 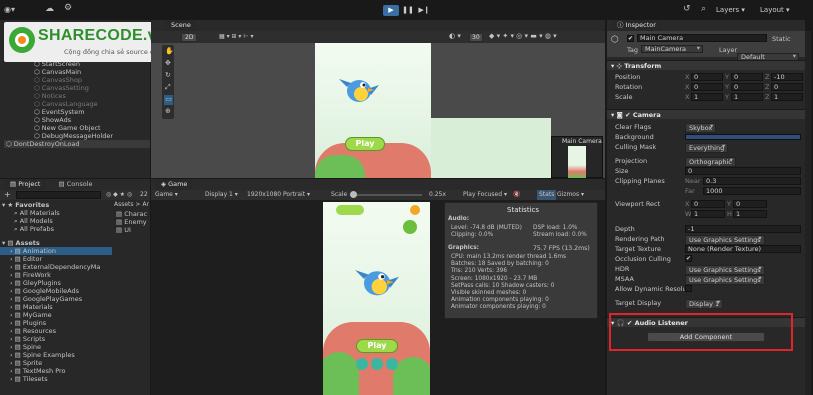 What do you see at coordinates (750, 214) in the screenshot?
I see `viewport-h-field: 1` at bounding box center [750, 214].